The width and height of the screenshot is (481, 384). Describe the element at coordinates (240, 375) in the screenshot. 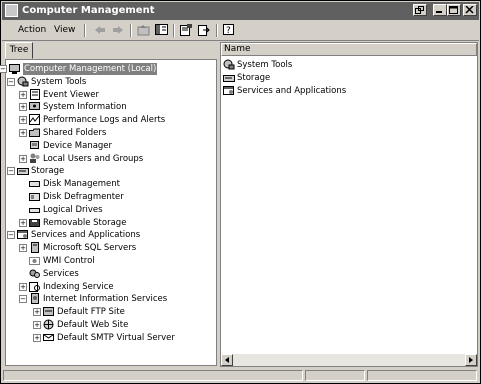

I see `status-bar` at that location.